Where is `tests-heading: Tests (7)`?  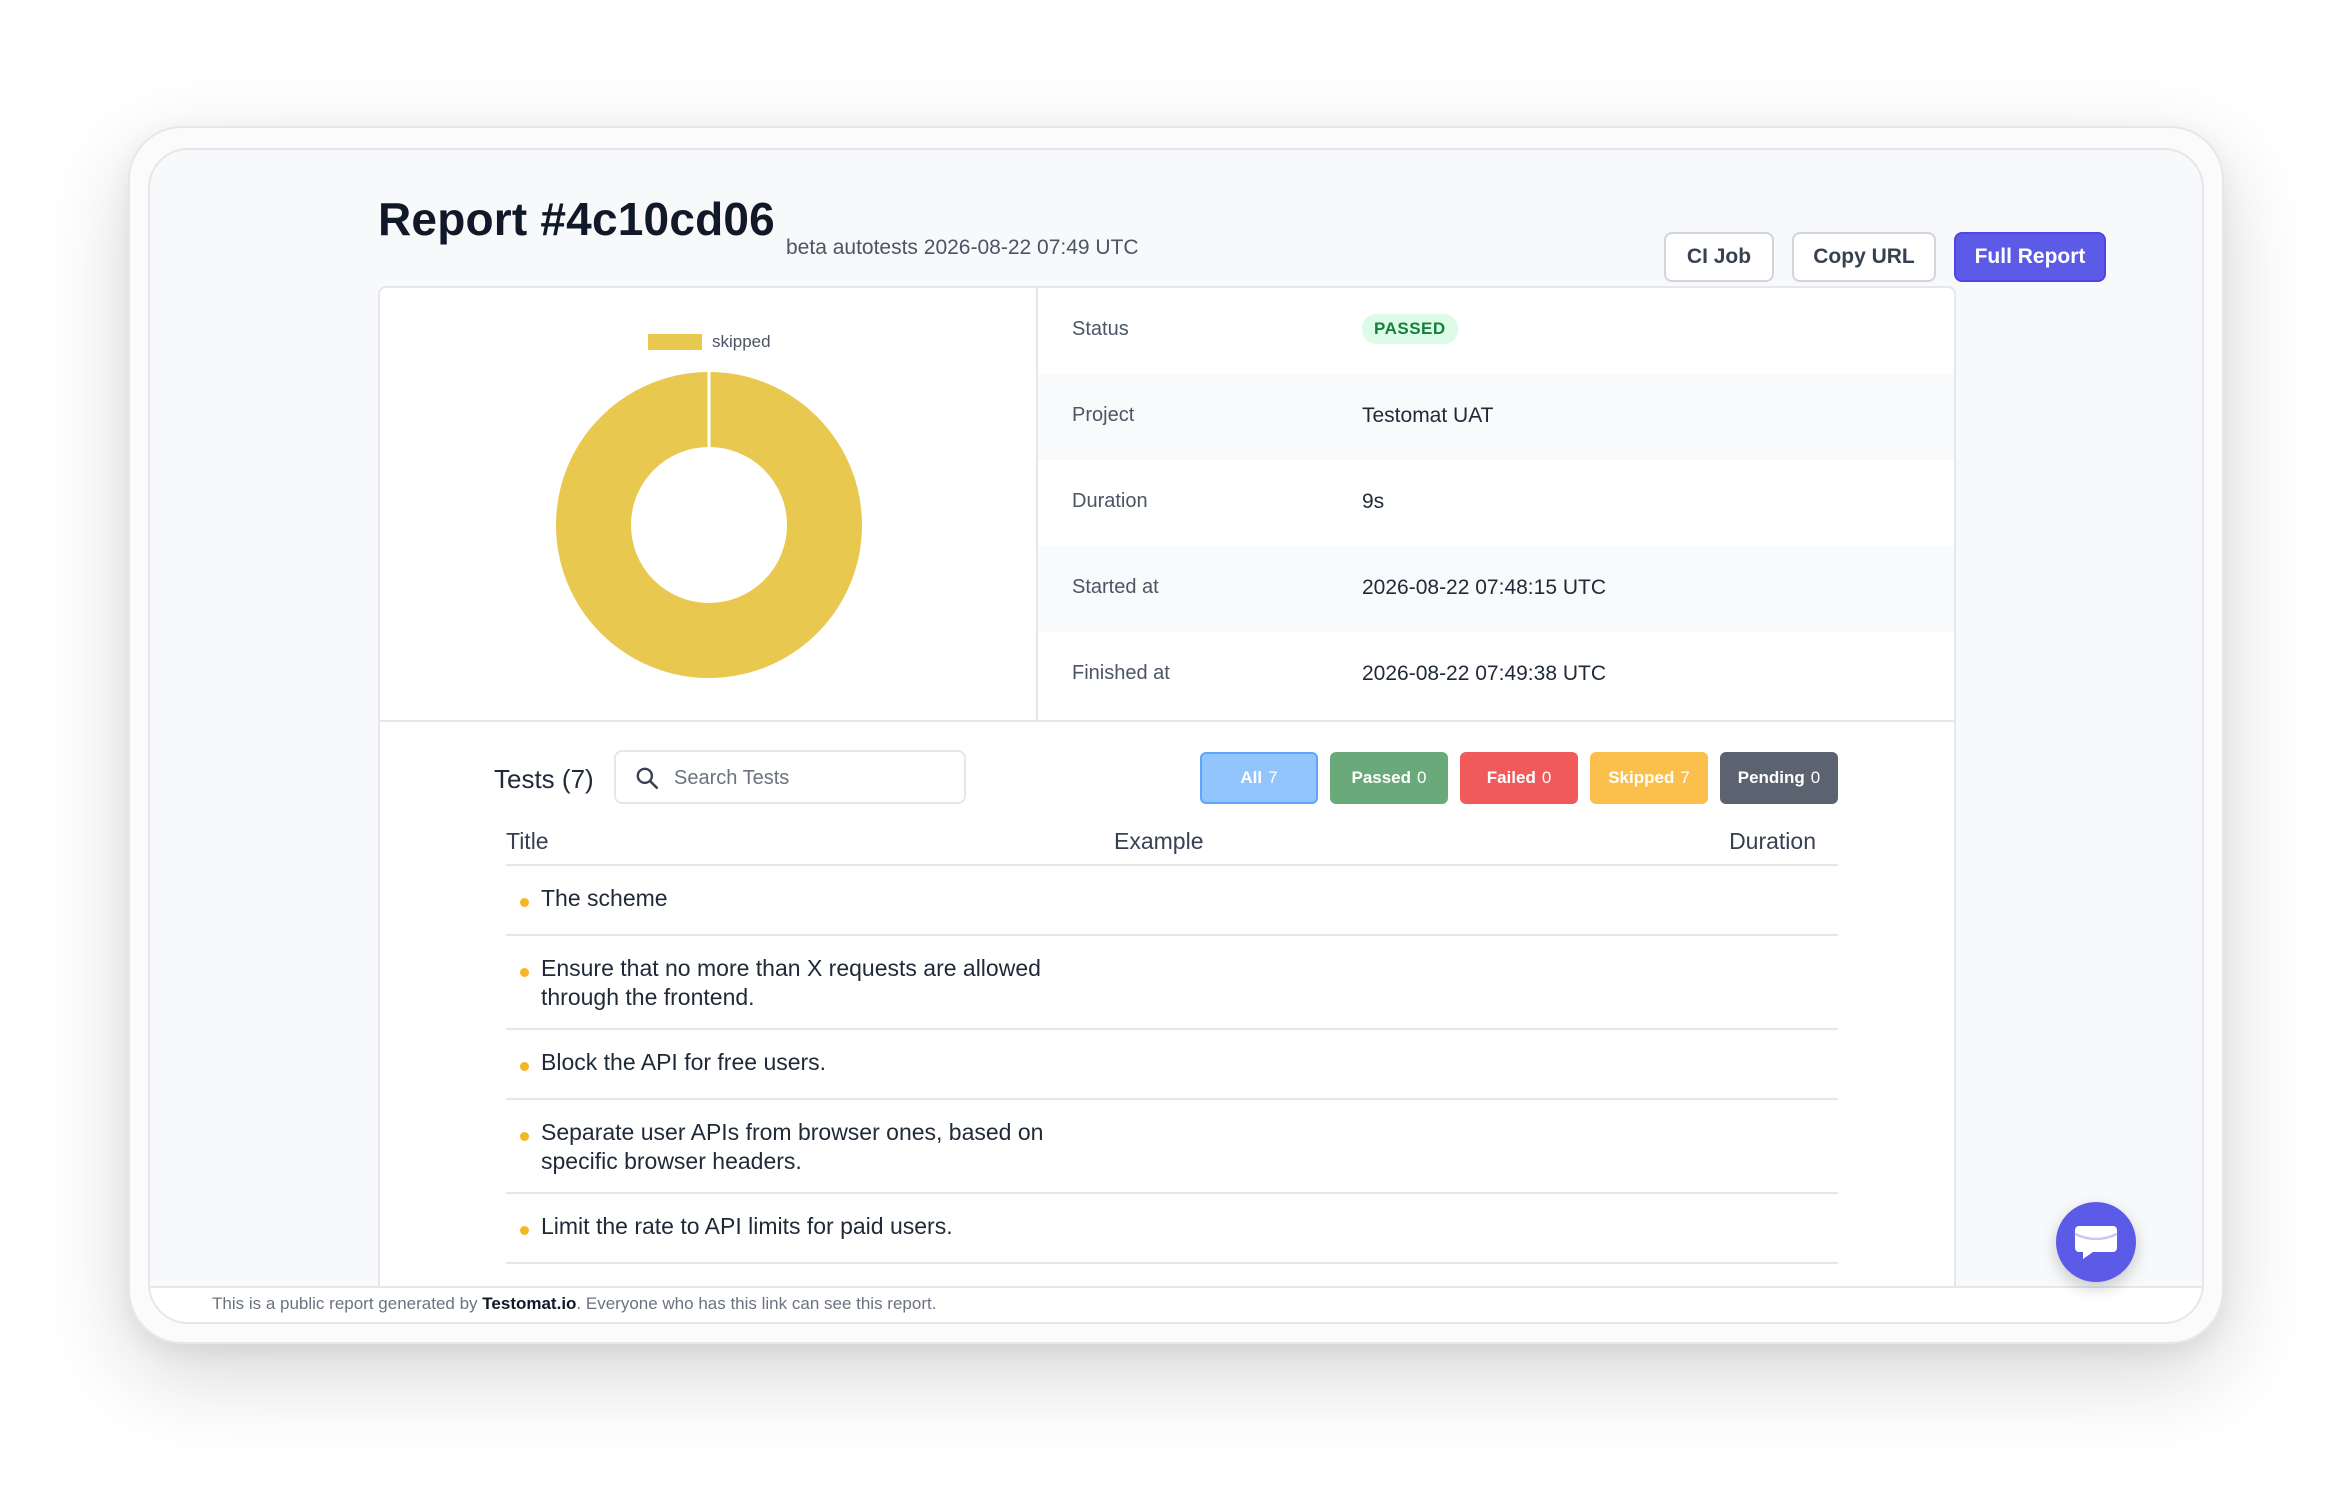
tests-heading: Tests (7) is located at coordinates (544, 779).